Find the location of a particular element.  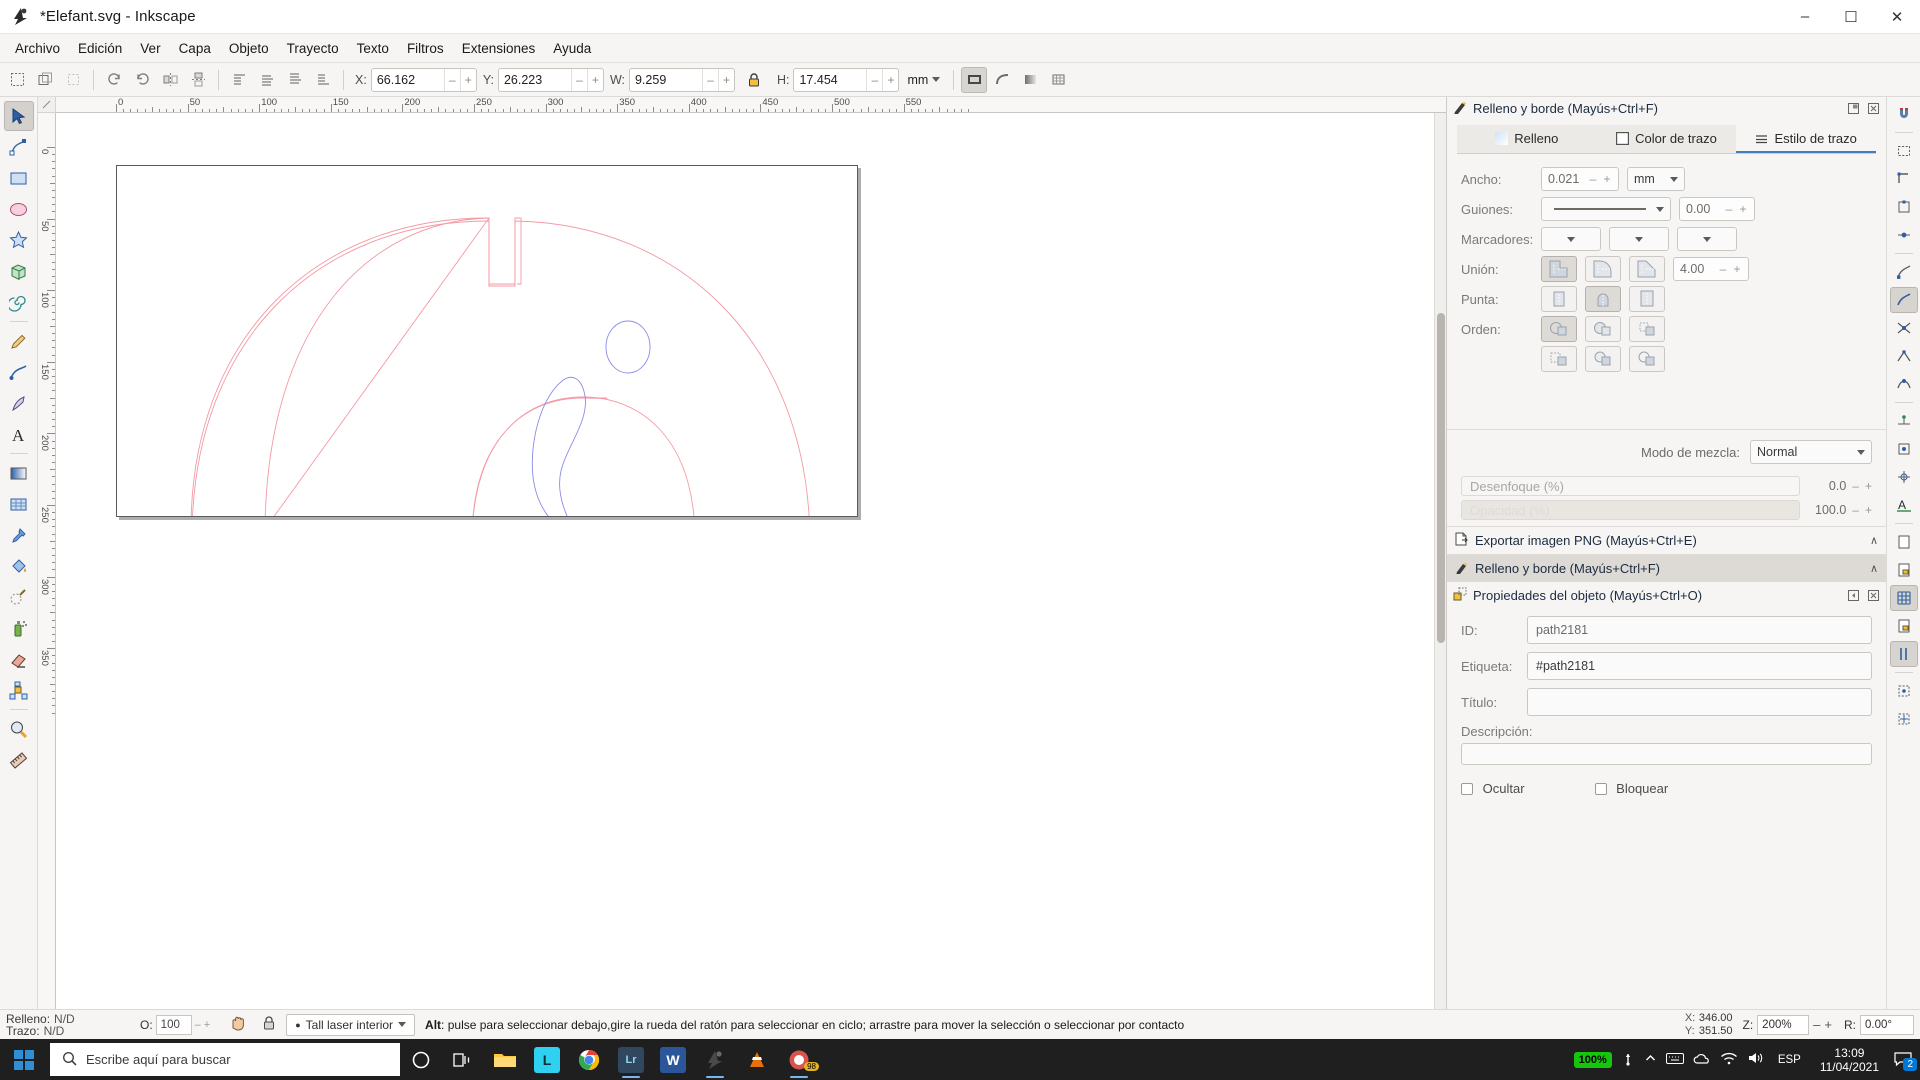

blur-value: 0.0 is located at coordinates (1826, 486).